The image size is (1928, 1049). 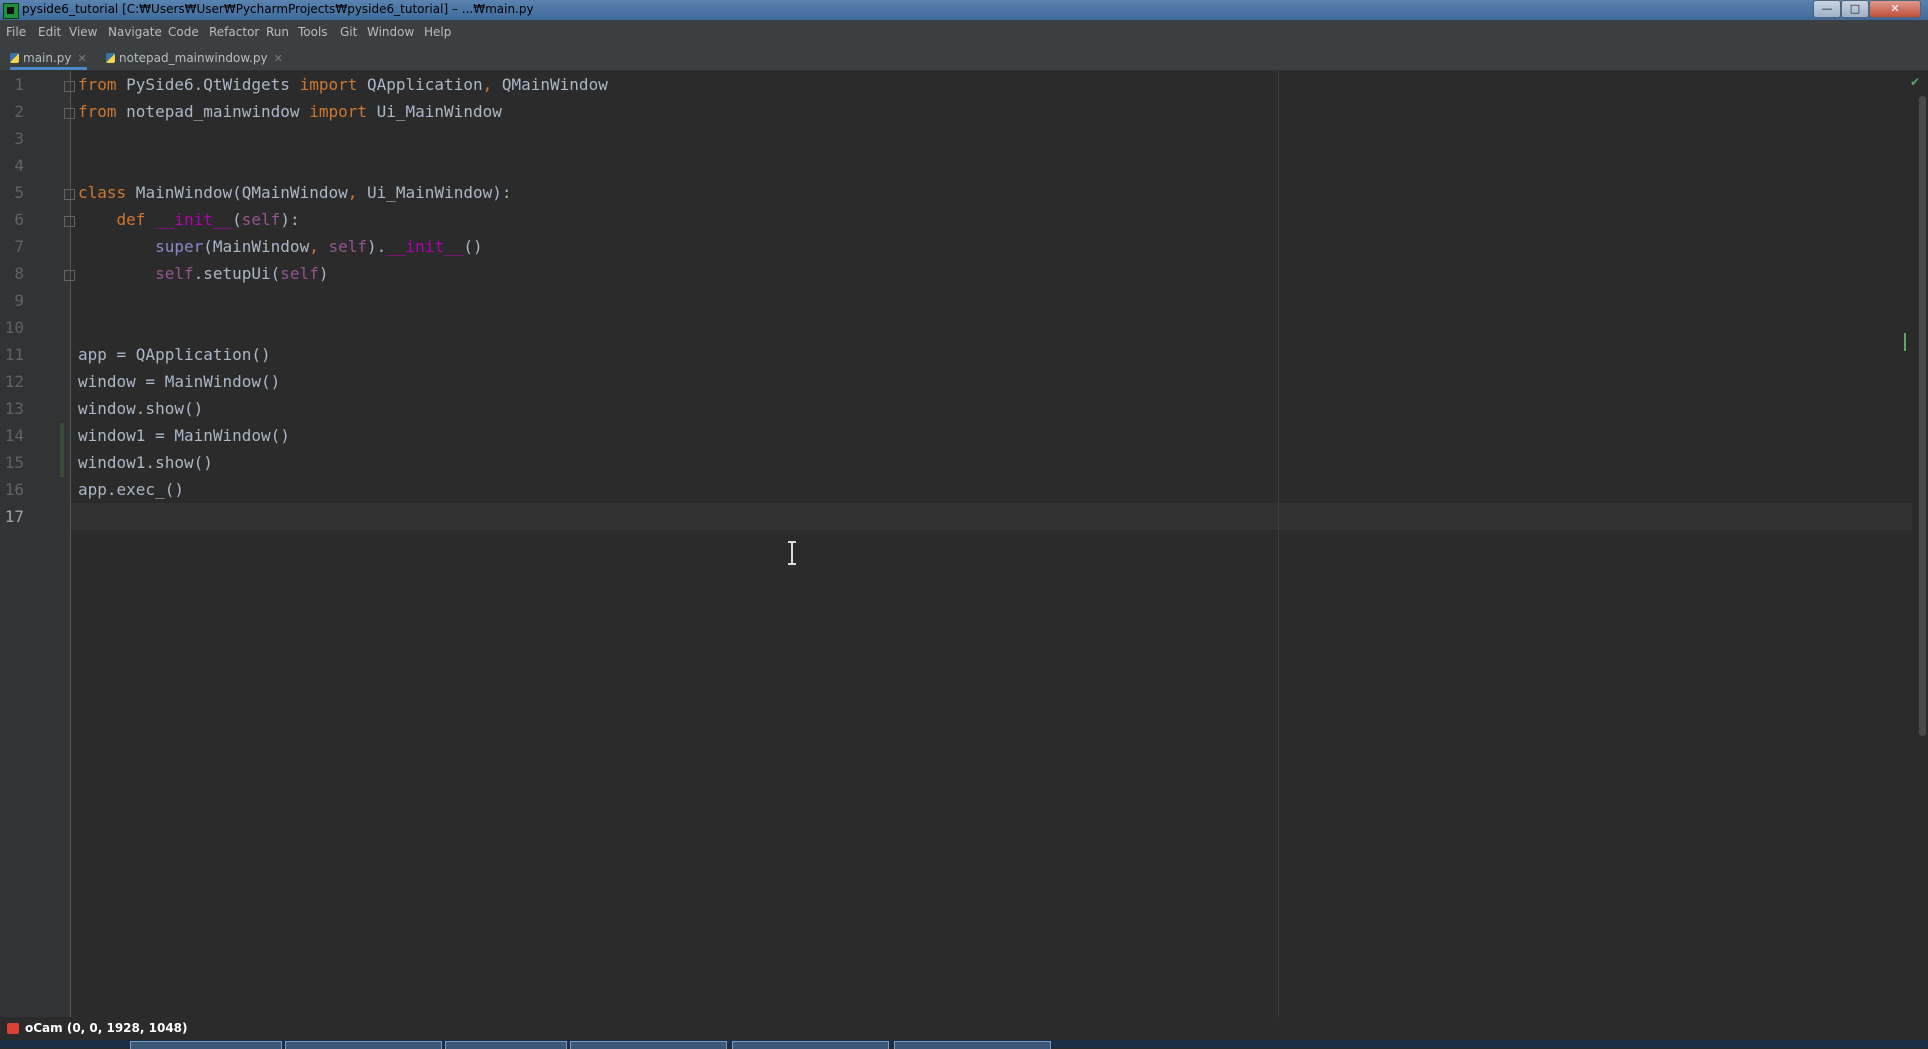 I want to click on menu-edit: Edit, so click(x=49, y=32).